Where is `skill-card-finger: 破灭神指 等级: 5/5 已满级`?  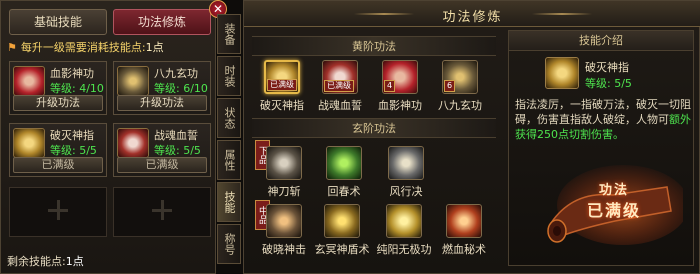 skill-card-finger: 破灭神指 等级: 5/5 已满级 is located at coordinates (58, 150).